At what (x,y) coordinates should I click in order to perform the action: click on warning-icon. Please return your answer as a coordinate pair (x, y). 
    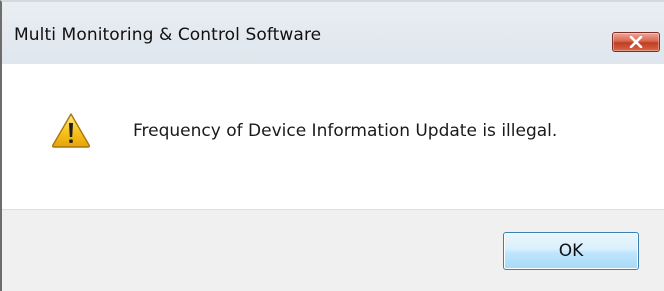
    Looking at the image, I should click on (71, 130).